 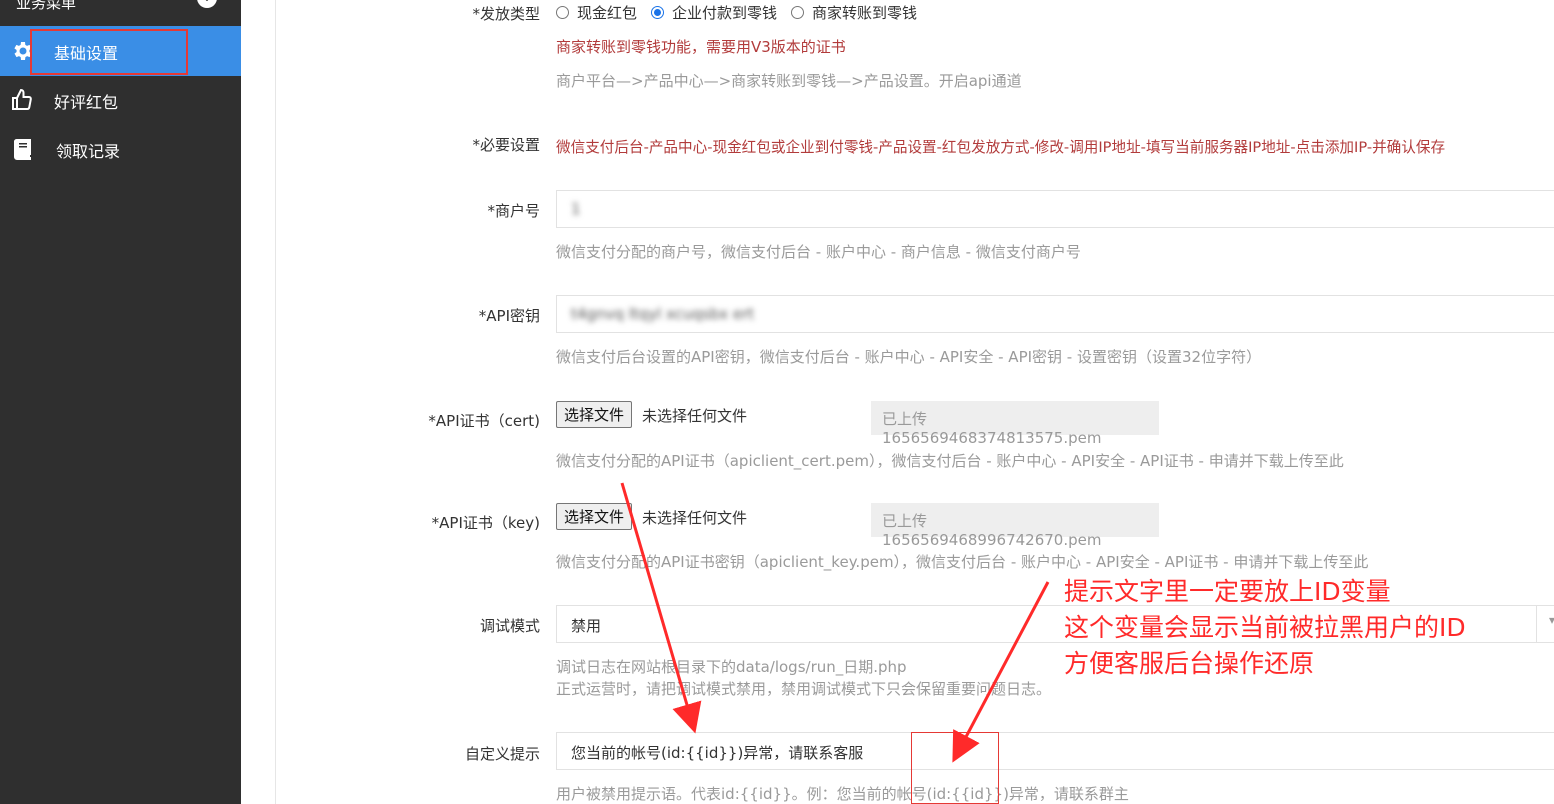 What do you see at coordinates (506, 14) in the screenshot?
I see `payout-type-label: *发放类型` at bounding box center [506, 14].